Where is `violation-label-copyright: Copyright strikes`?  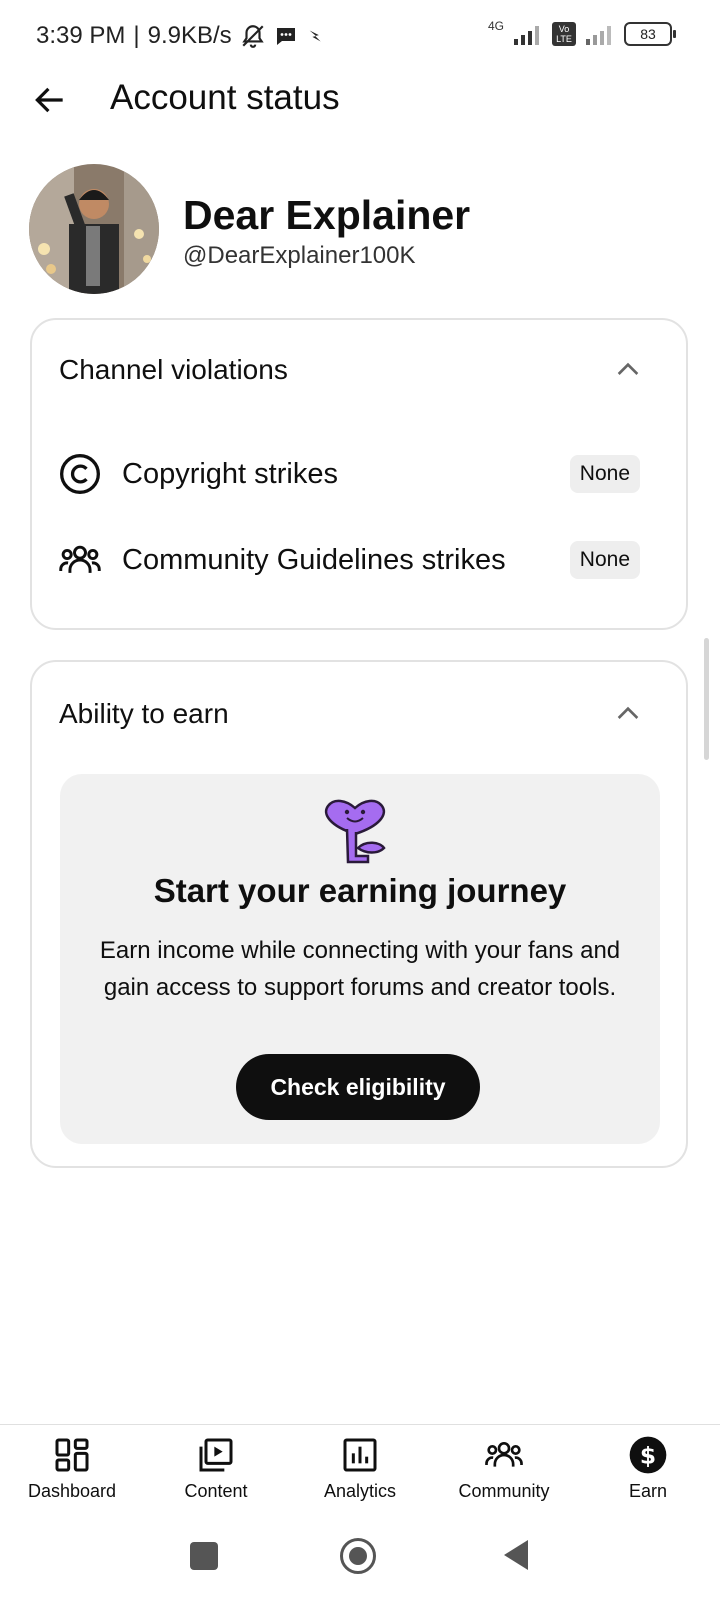
violation-label-copyright: Copyright strikes is located at coordinates (230, 473).